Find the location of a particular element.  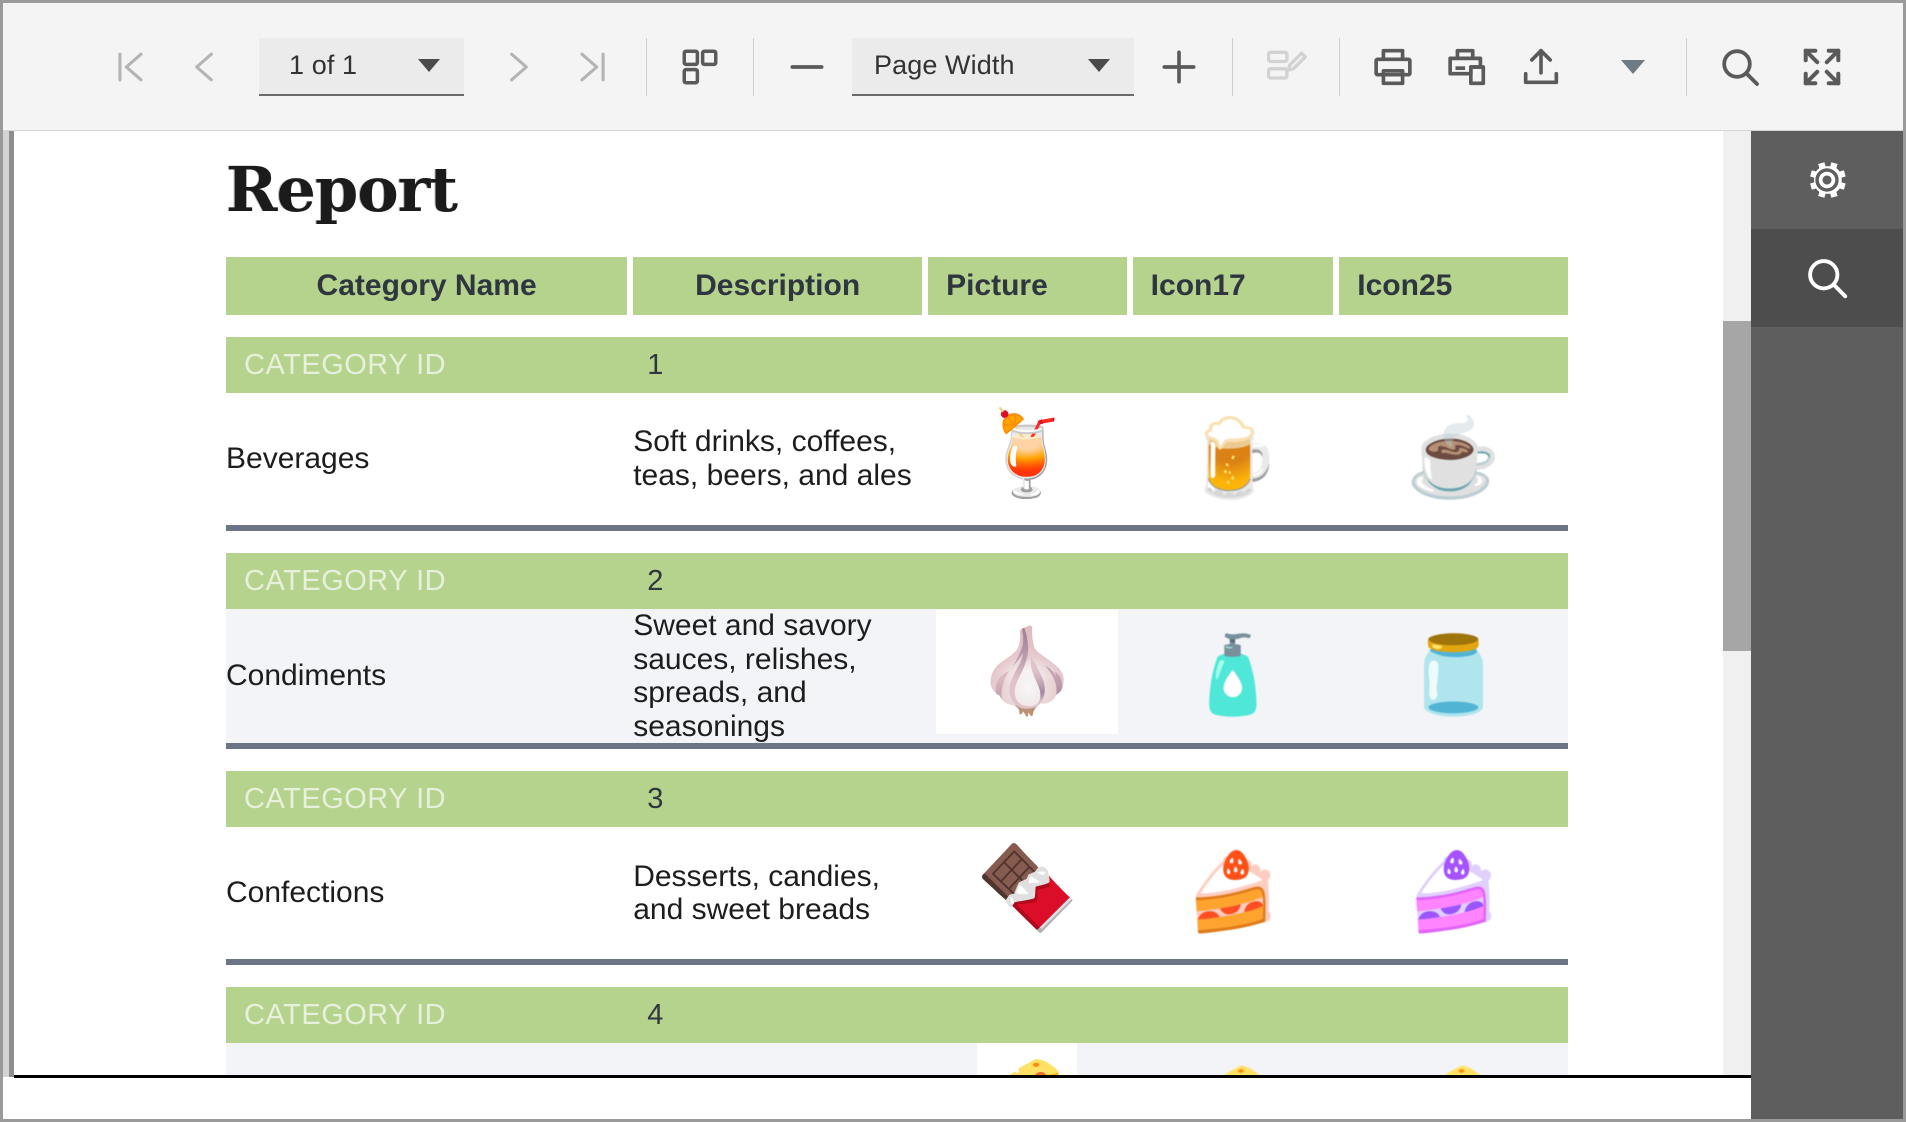

cell-icon17: 🧴 is located at coordinates (1233, 676).